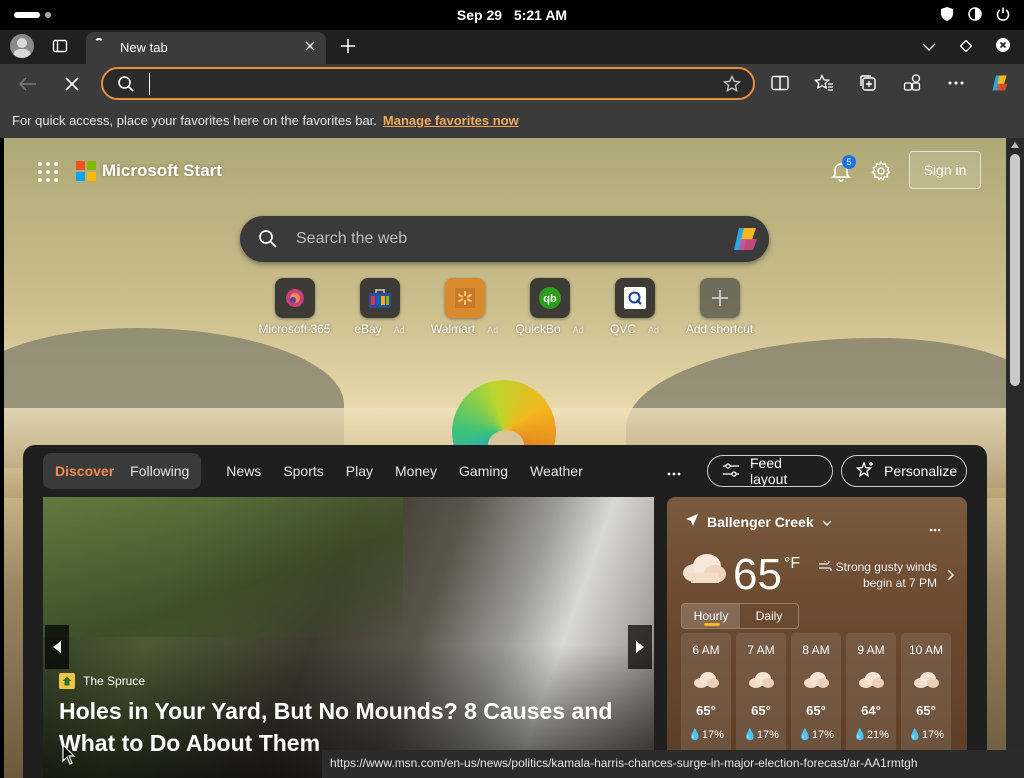 This screenshot has height=778, width=1024. What do you see at coordinates (102, 681) in the screenshot?
I see `article-source: The Spruce` at bounding box center [102, 681].